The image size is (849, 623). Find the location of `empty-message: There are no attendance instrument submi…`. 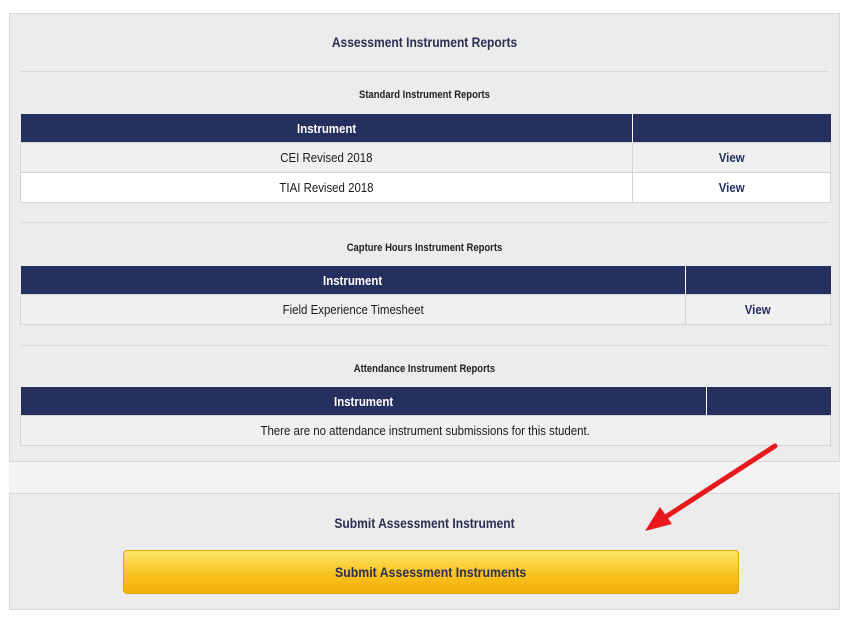

empty-message: There are no attendance instrument submi… is located at coordinates (425, 430).